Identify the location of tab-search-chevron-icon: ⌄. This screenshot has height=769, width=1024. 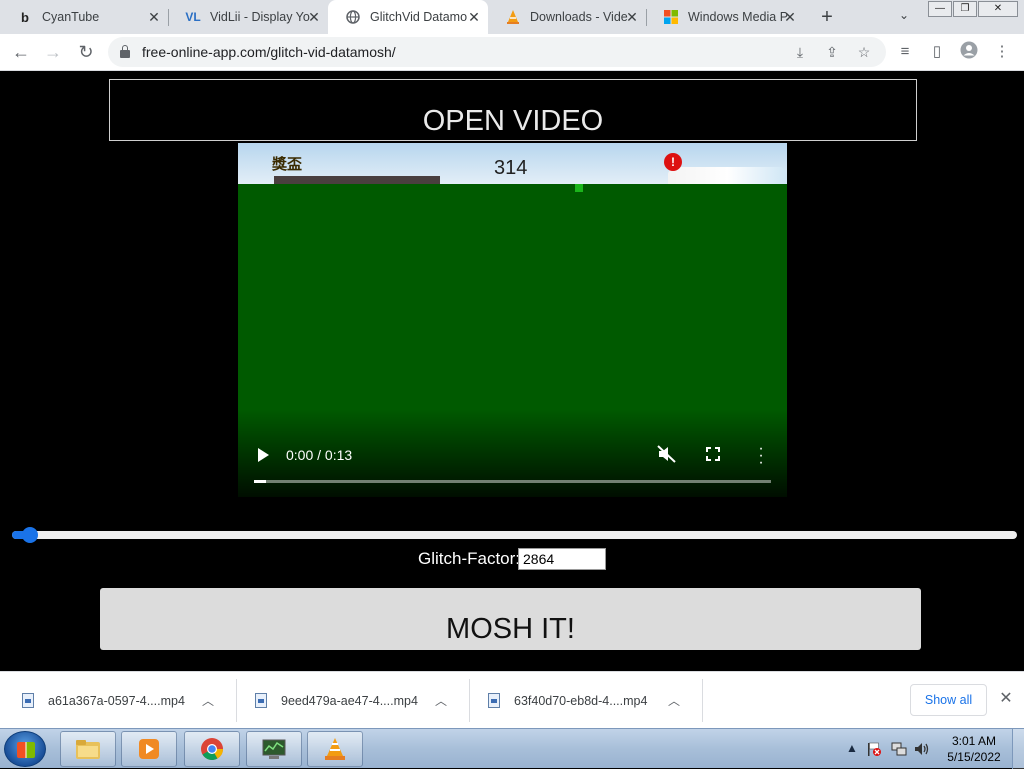
(904, 17).